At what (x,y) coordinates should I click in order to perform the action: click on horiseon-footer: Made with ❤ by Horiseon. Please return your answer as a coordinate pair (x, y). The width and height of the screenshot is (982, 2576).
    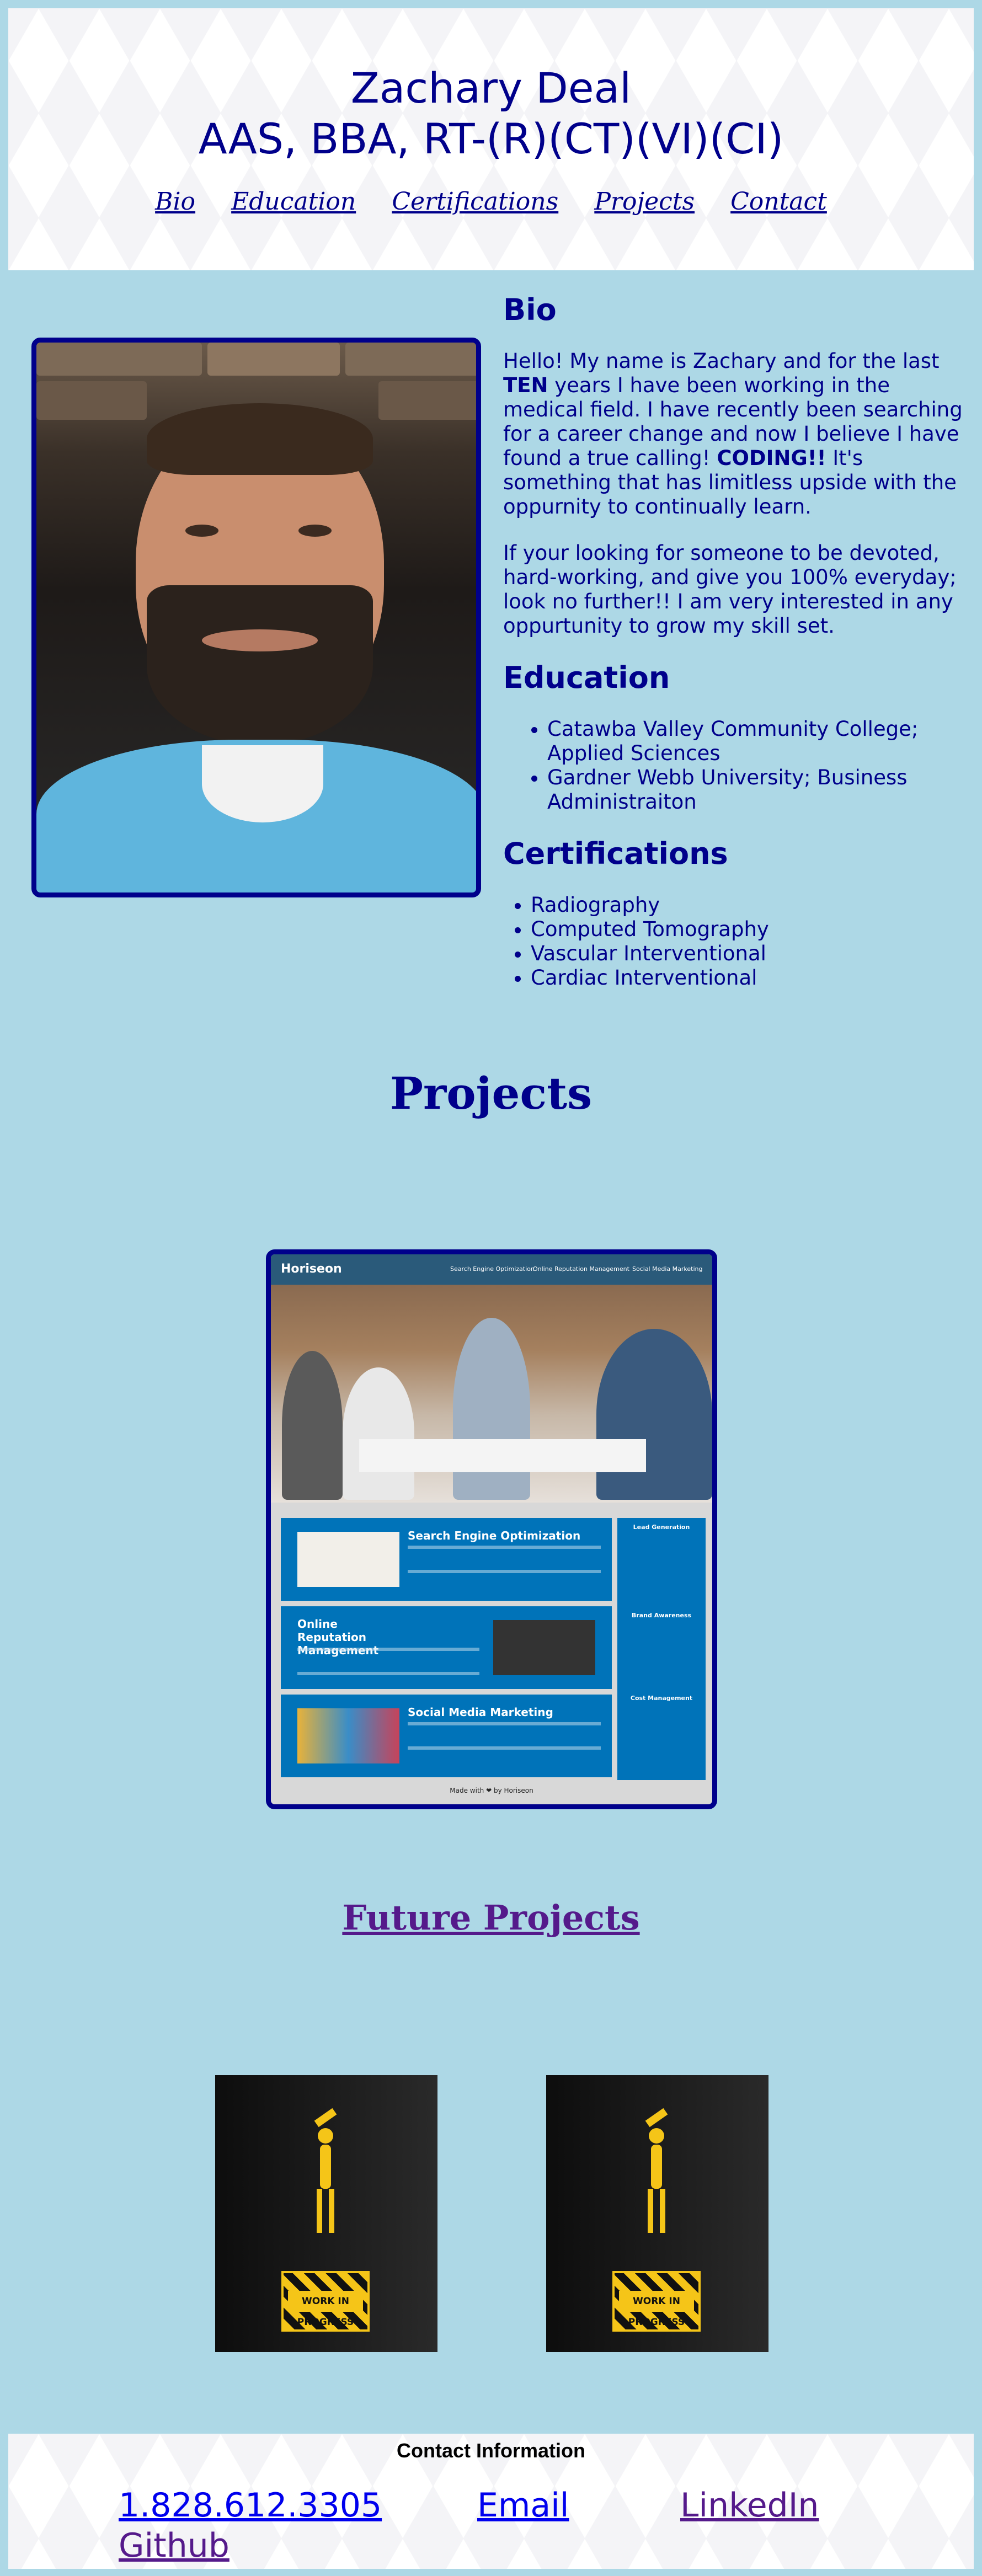
    Looking at the image, I should click on (491, 1790).